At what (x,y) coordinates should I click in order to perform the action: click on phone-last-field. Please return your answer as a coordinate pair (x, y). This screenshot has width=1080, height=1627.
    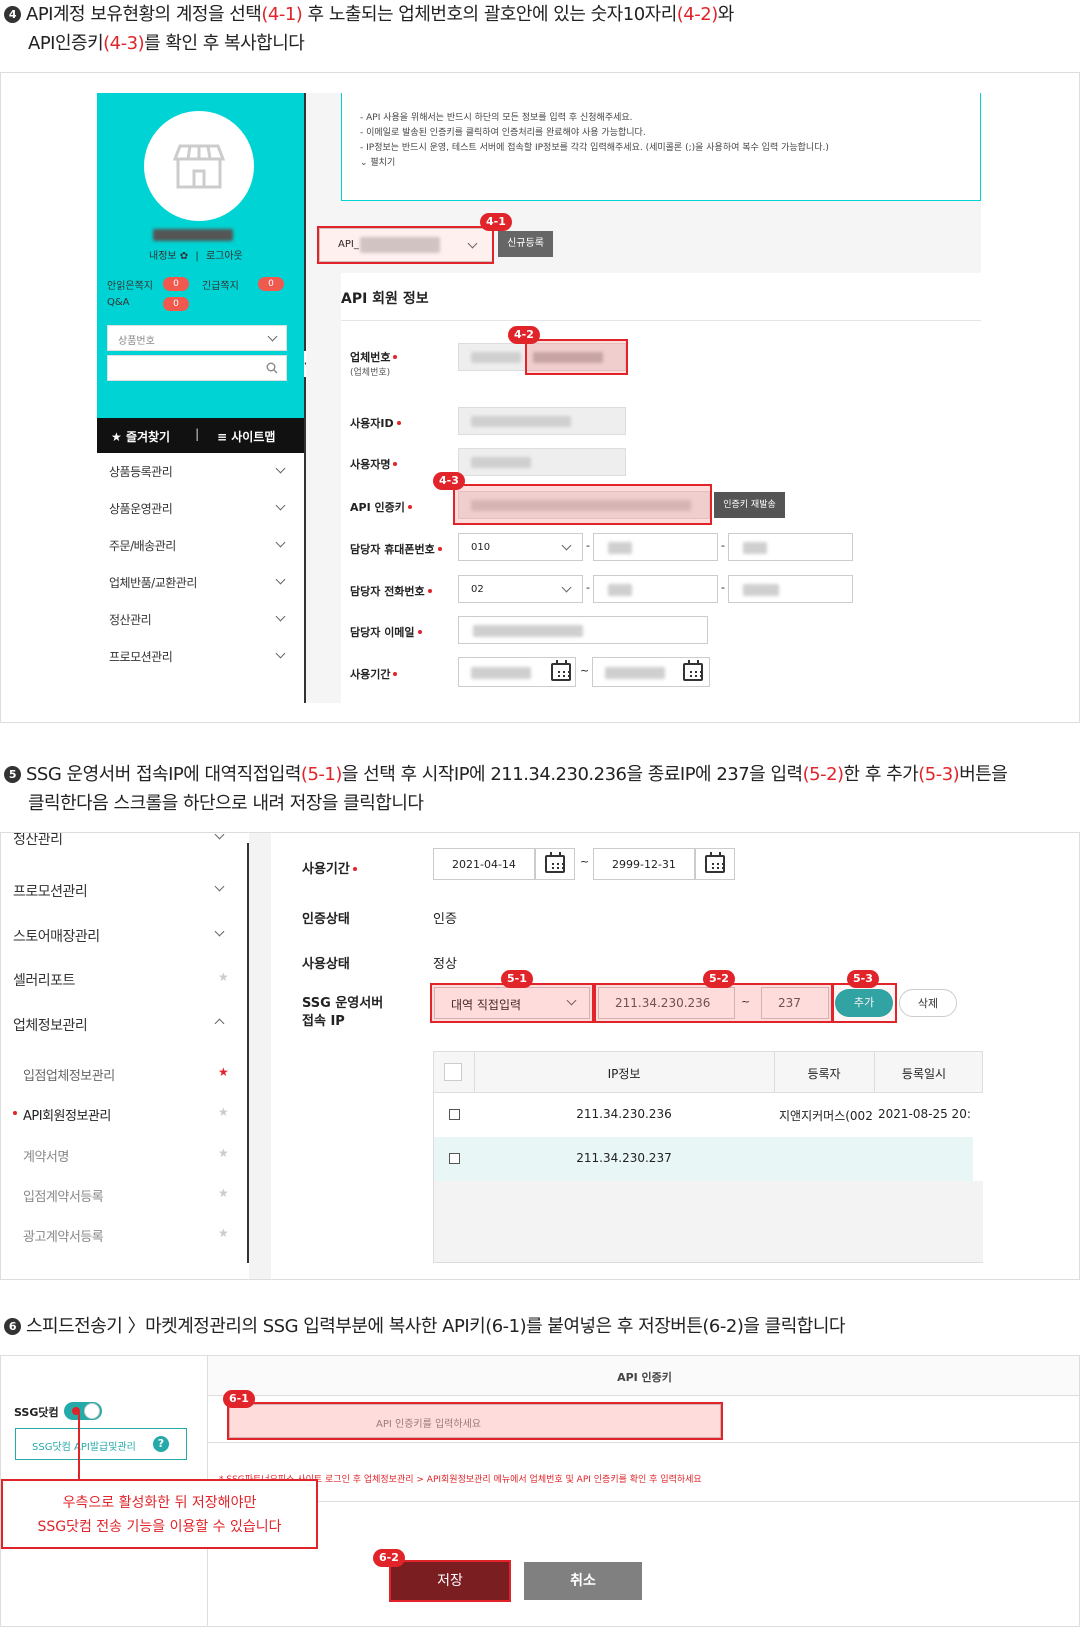
    Looking at the image, I should click on (790, 589).